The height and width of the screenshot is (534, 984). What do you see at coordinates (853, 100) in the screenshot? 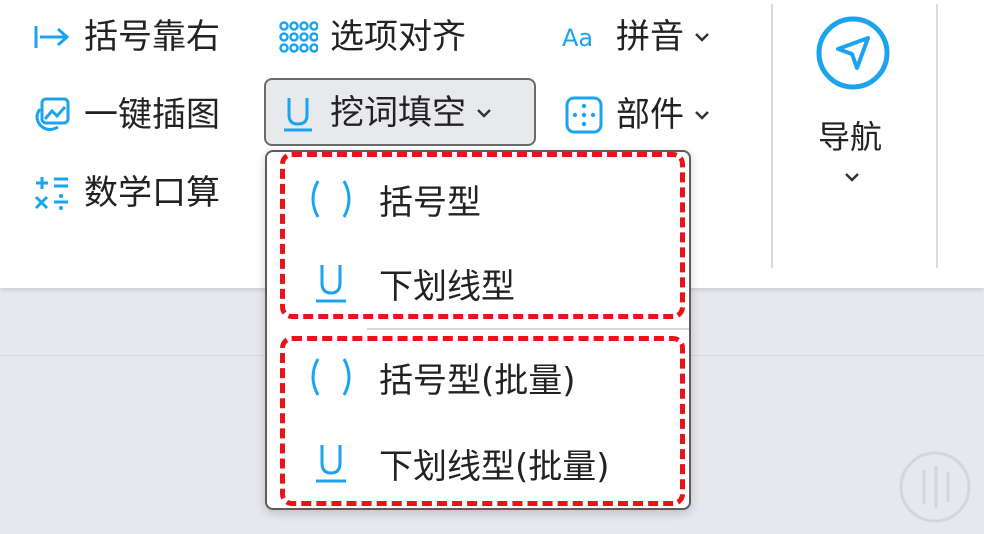
I see `navigation-button: 导航` at bounding box center [853, 100].